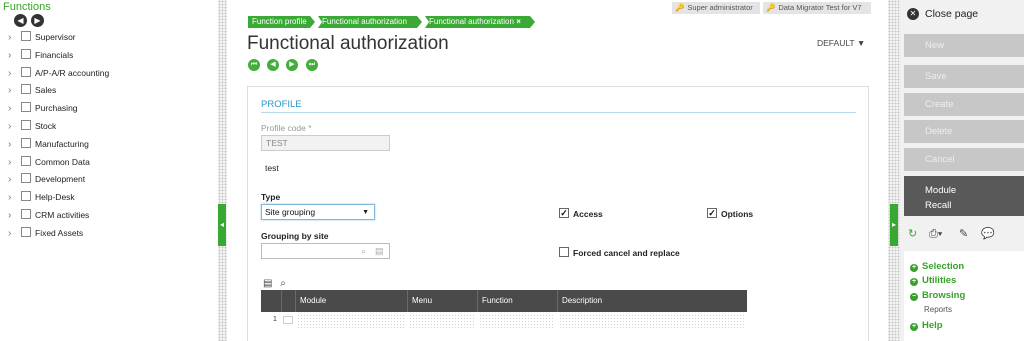 This screenshot has height=341, width=1024. What do you see at coordinates (288, 320) in the screenshot?
I see `row-detail-icon` at bounding box center [288, 320].